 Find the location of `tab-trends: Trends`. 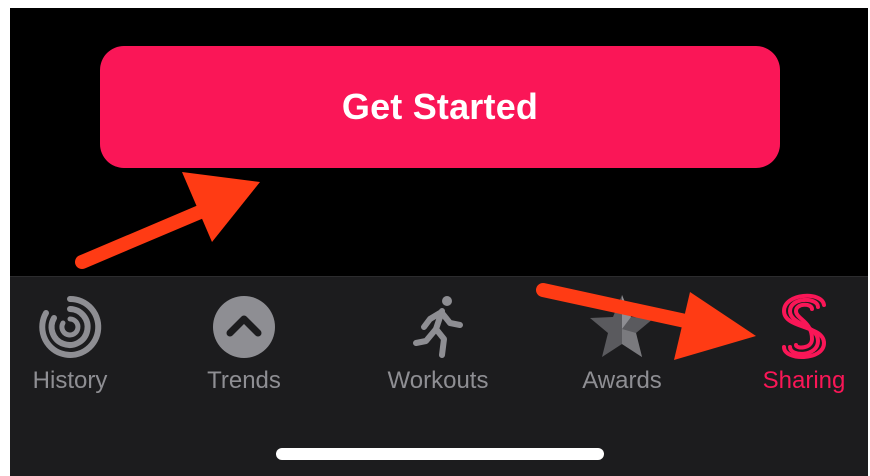

tab-trends: Trends is located at coordinates (244, 343).